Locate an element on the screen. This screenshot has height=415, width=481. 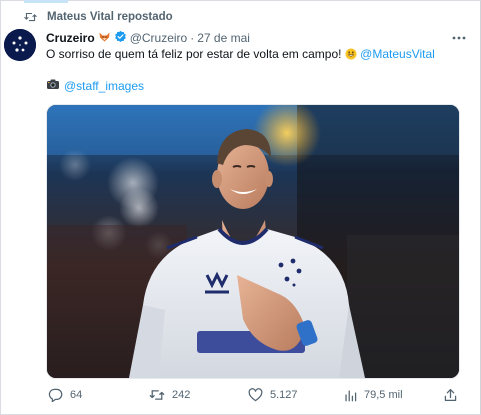
fox-emoji-icon is located at coordinates (104, 38).